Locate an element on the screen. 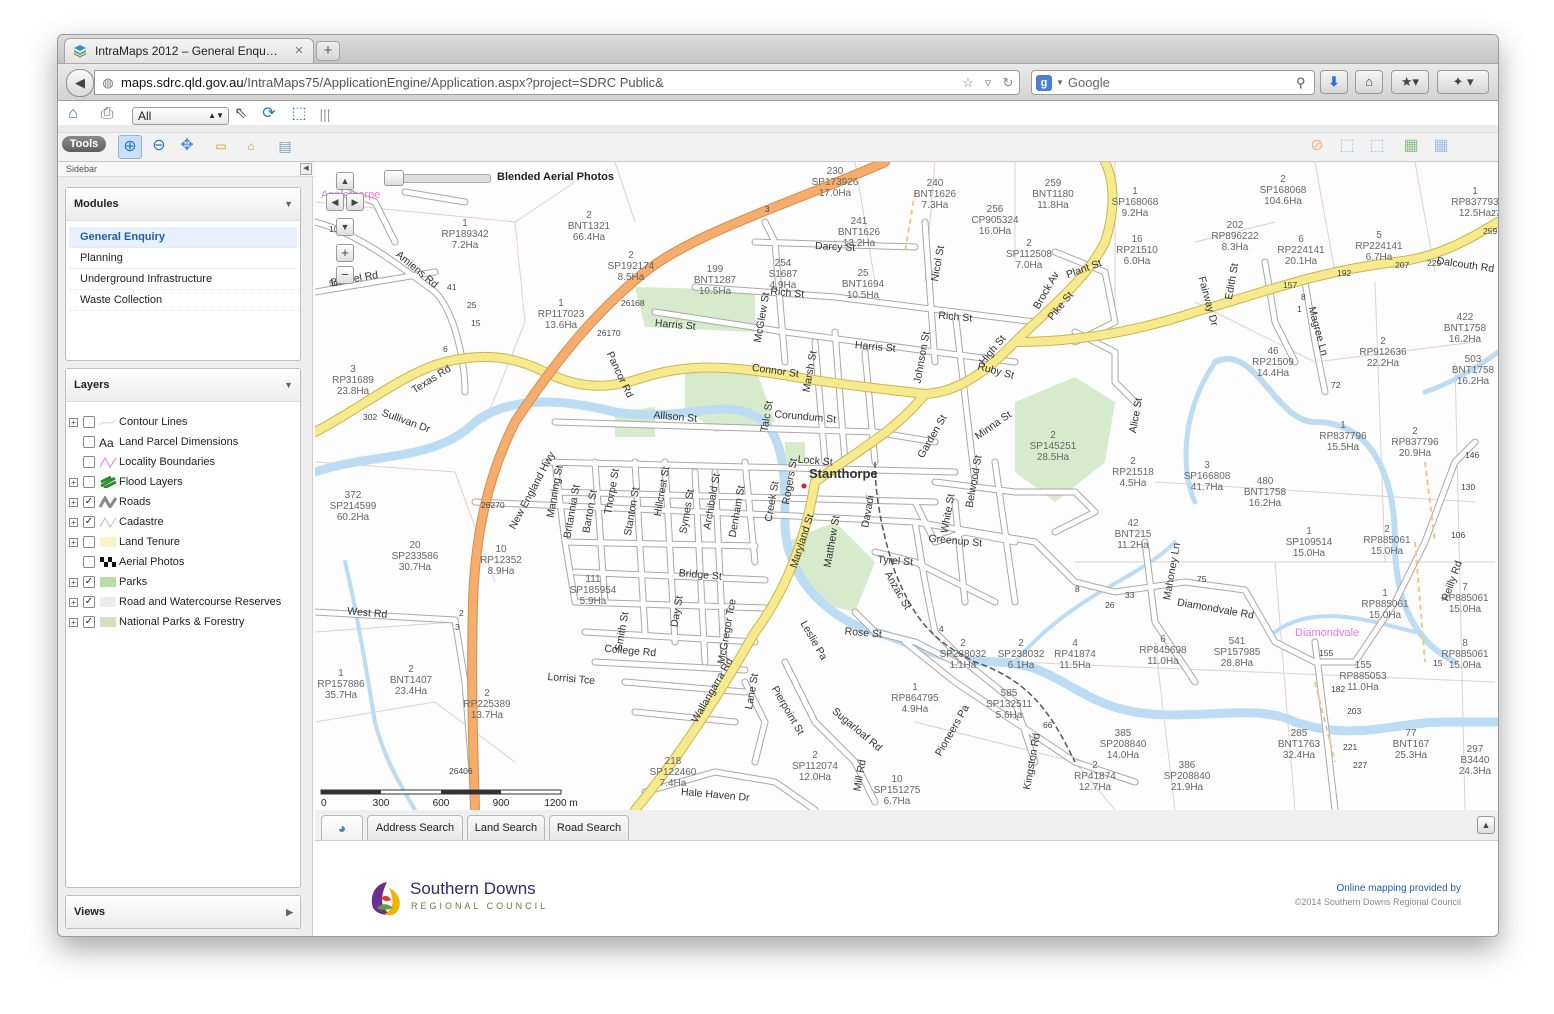 The height and width of the screenshot is (1014, 1554). bookmarks-button: ★▾ is located at coordinates (1410, 82).